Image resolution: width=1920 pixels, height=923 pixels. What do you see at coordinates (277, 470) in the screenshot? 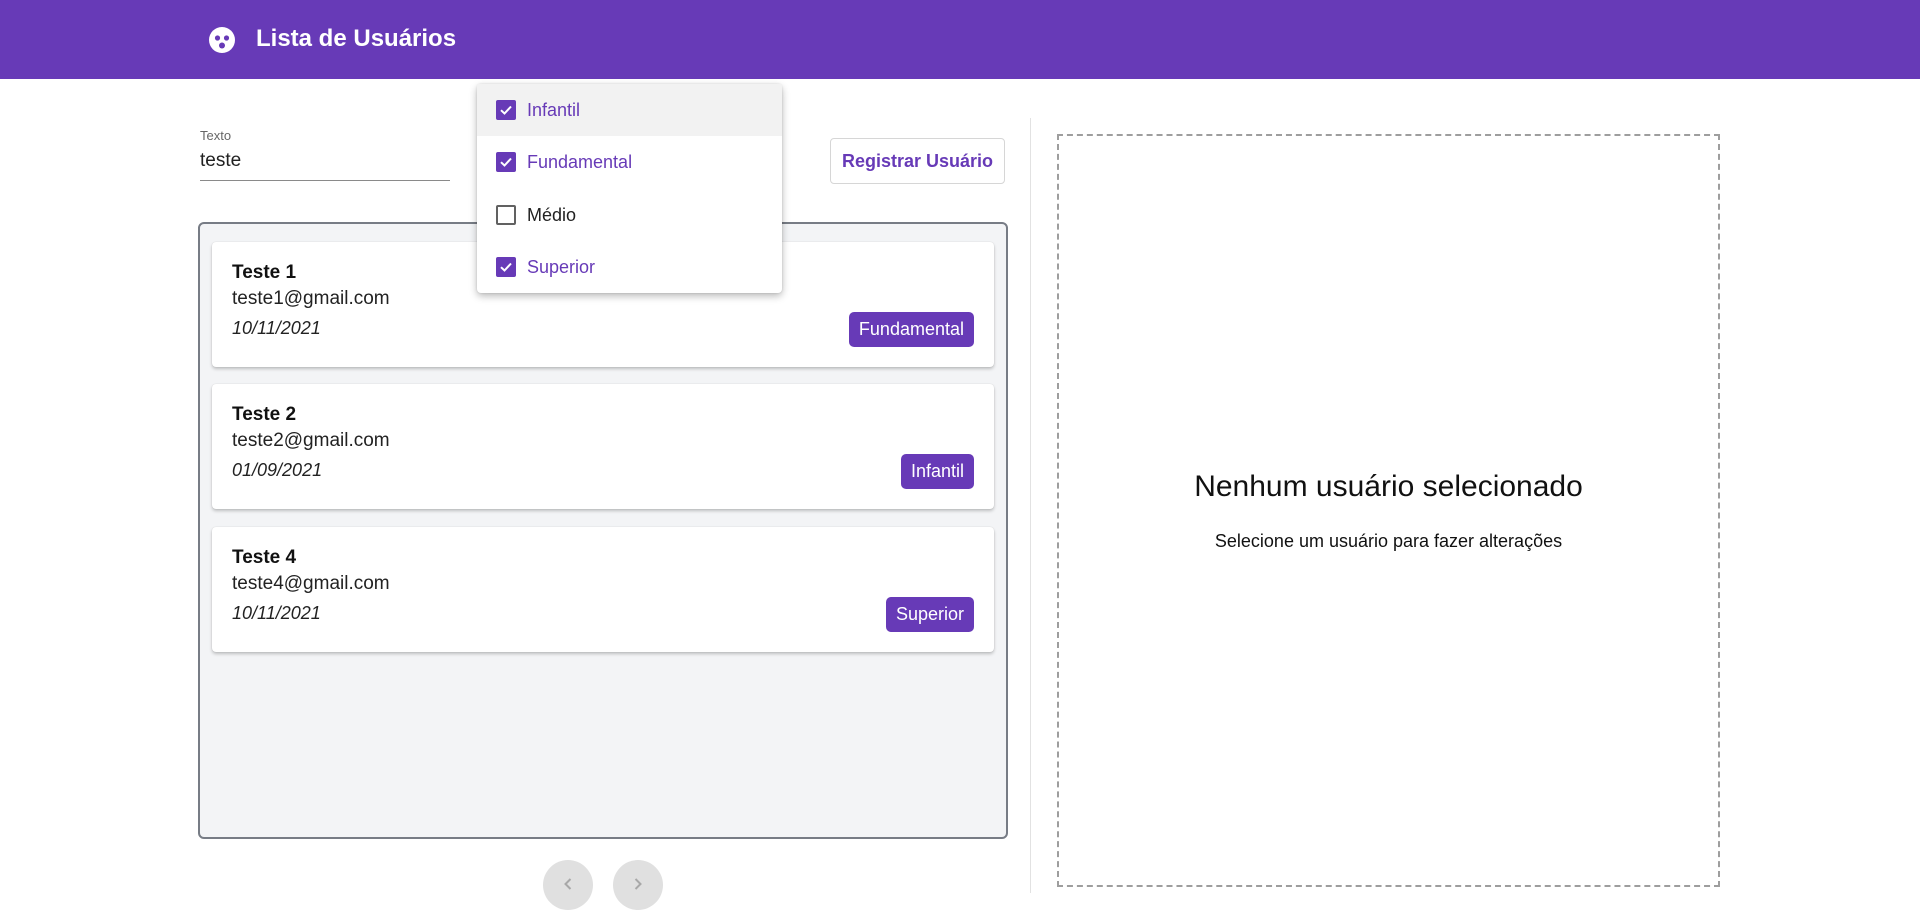
I see `user-date: 01/09/2021` at bounding box center [277, 470].